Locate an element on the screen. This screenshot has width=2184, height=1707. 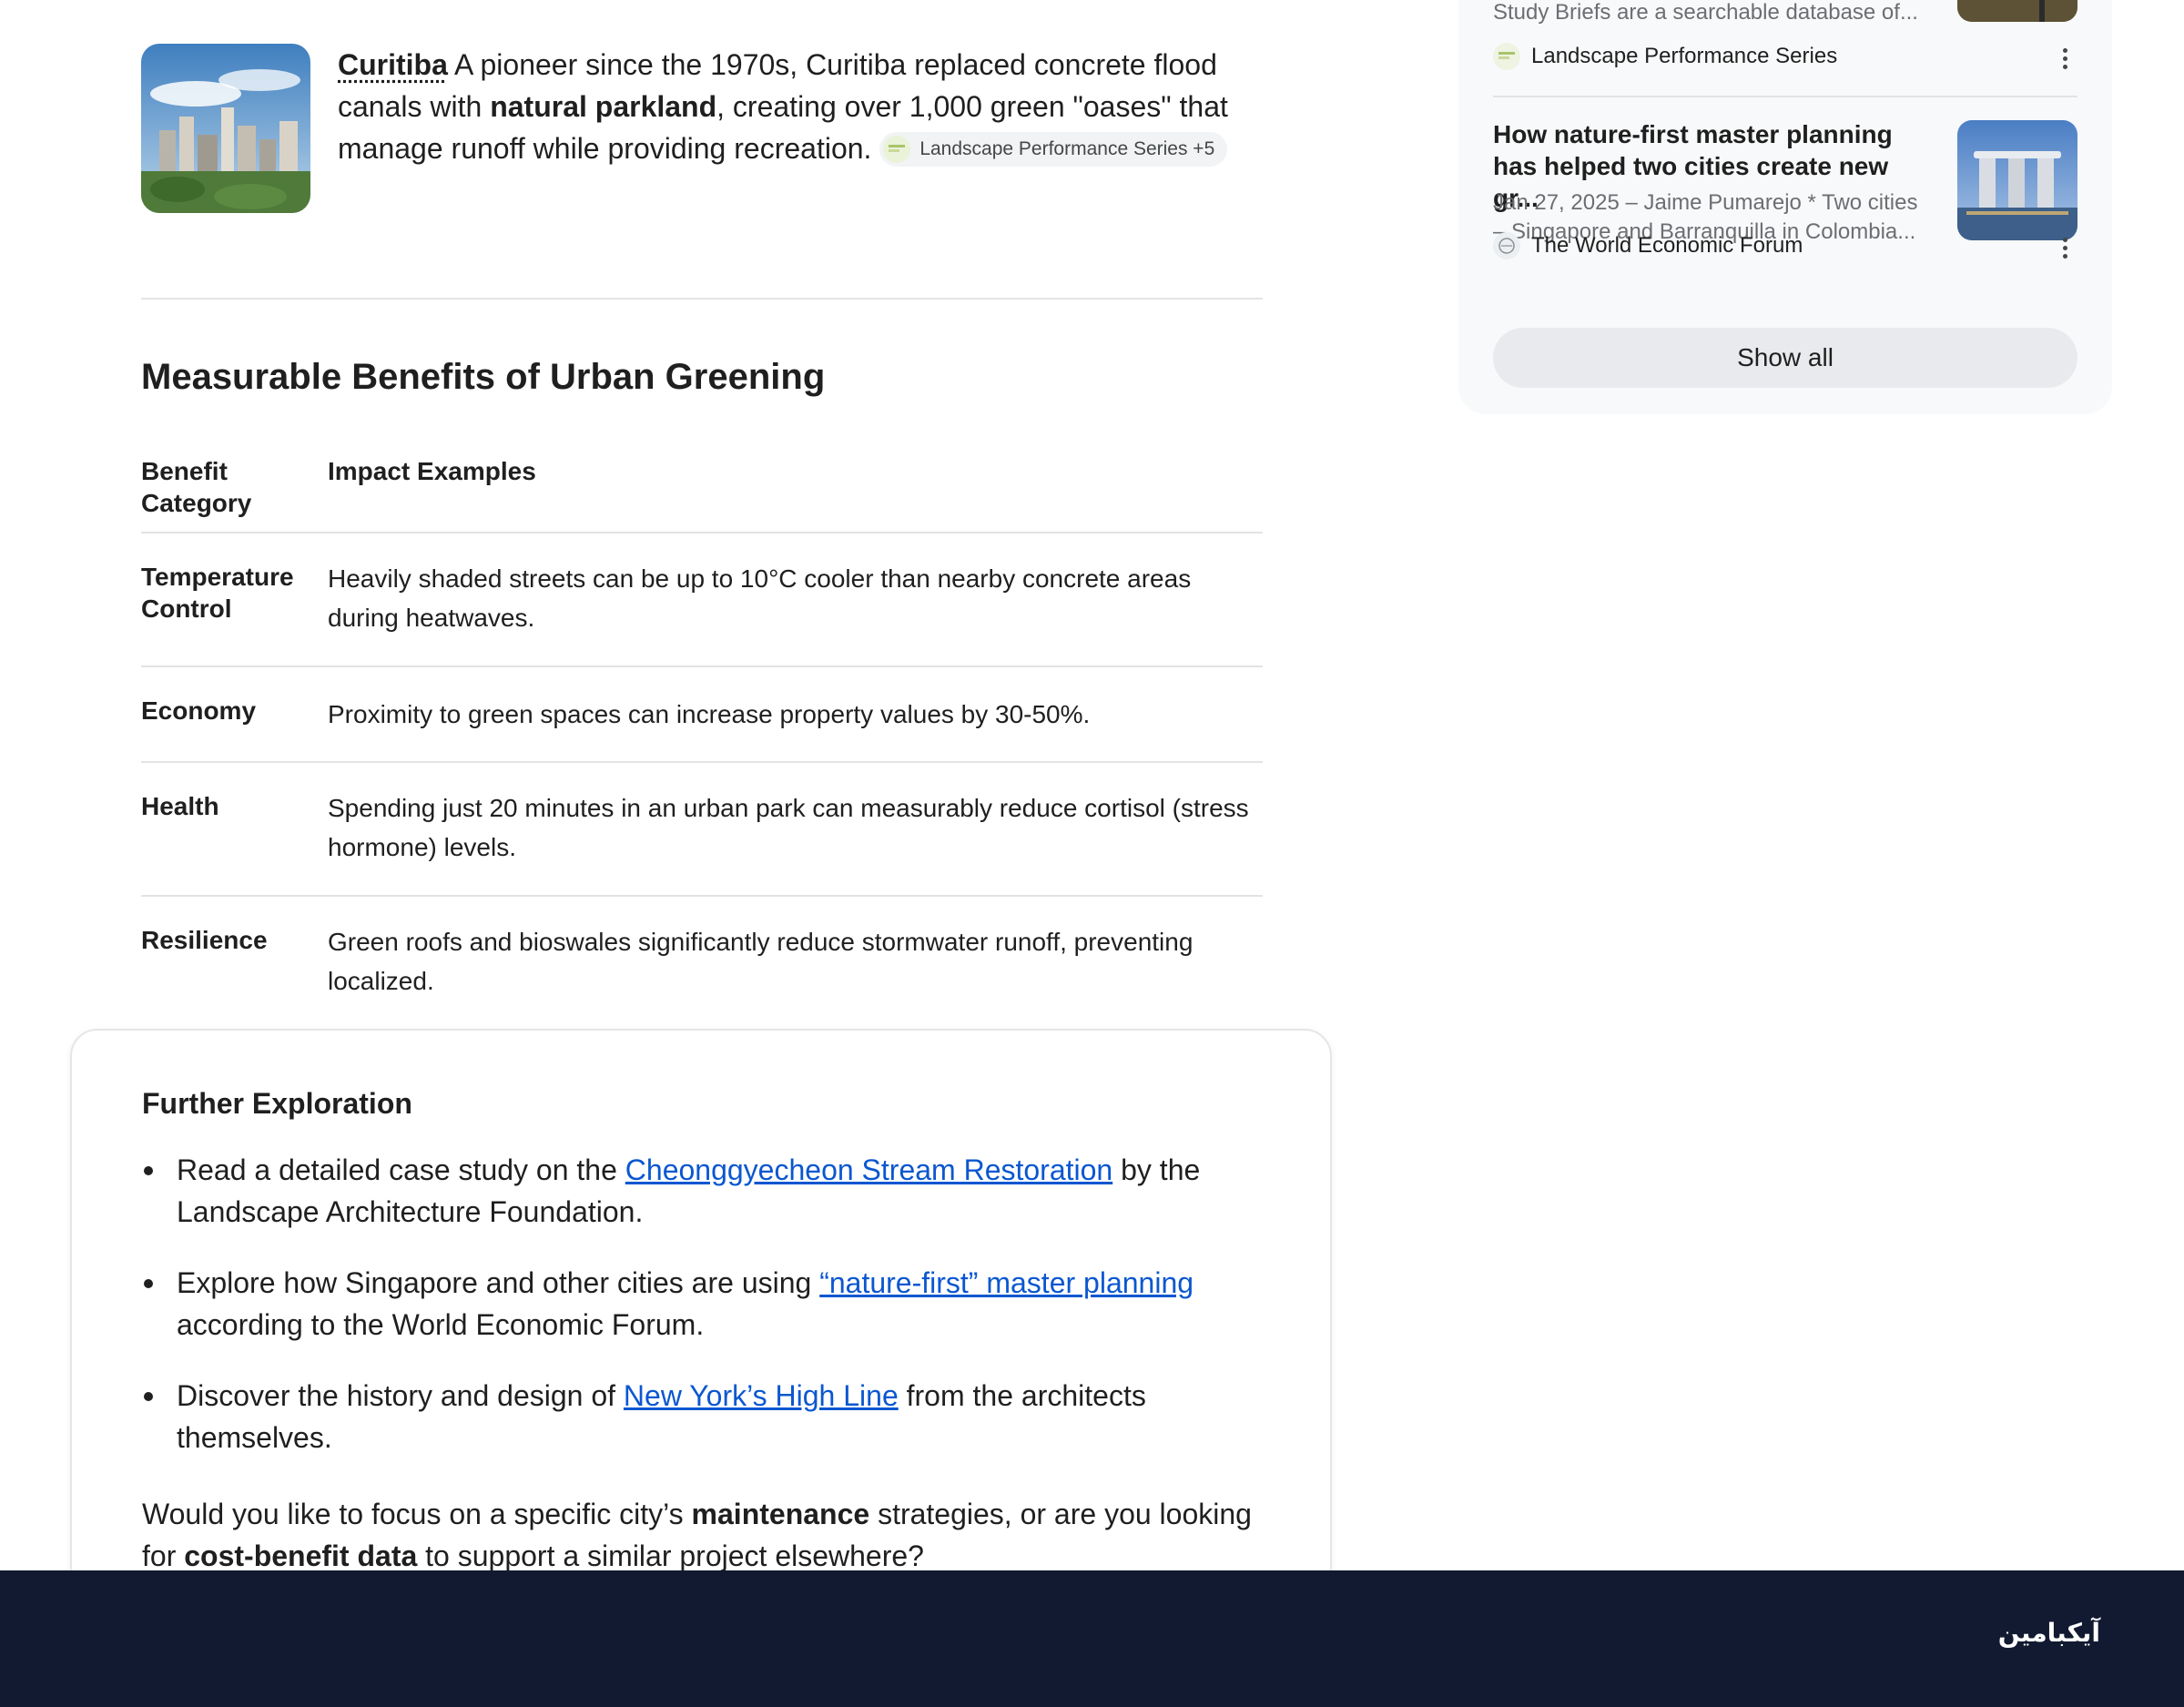
show-all-button: Show all is located at coordinates (1785, 358).